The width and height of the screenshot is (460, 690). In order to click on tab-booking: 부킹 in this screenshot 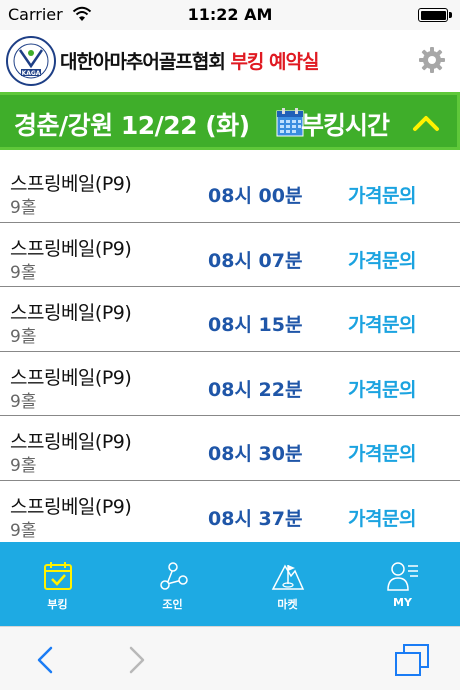, I will do `click(57, 584)`.